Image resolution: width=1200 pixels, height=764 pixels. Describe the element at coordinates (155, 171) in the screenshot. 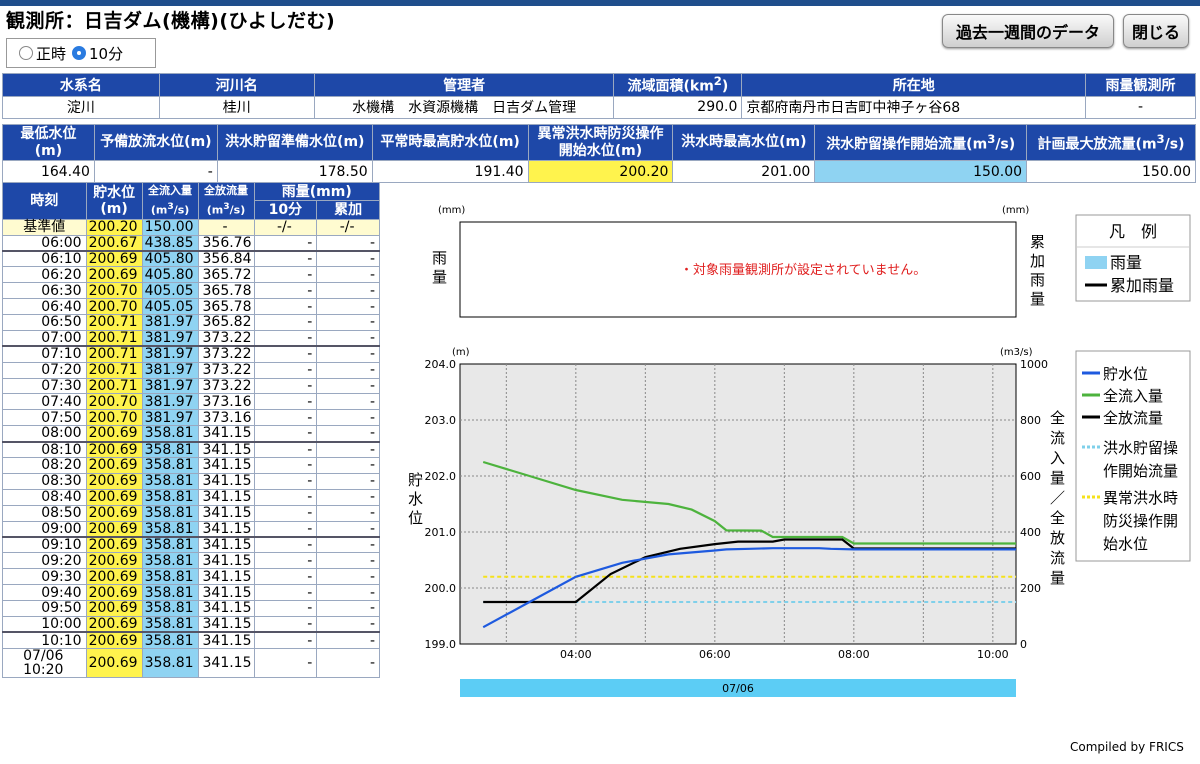

I see `prerelease-level-value: -` at that location.